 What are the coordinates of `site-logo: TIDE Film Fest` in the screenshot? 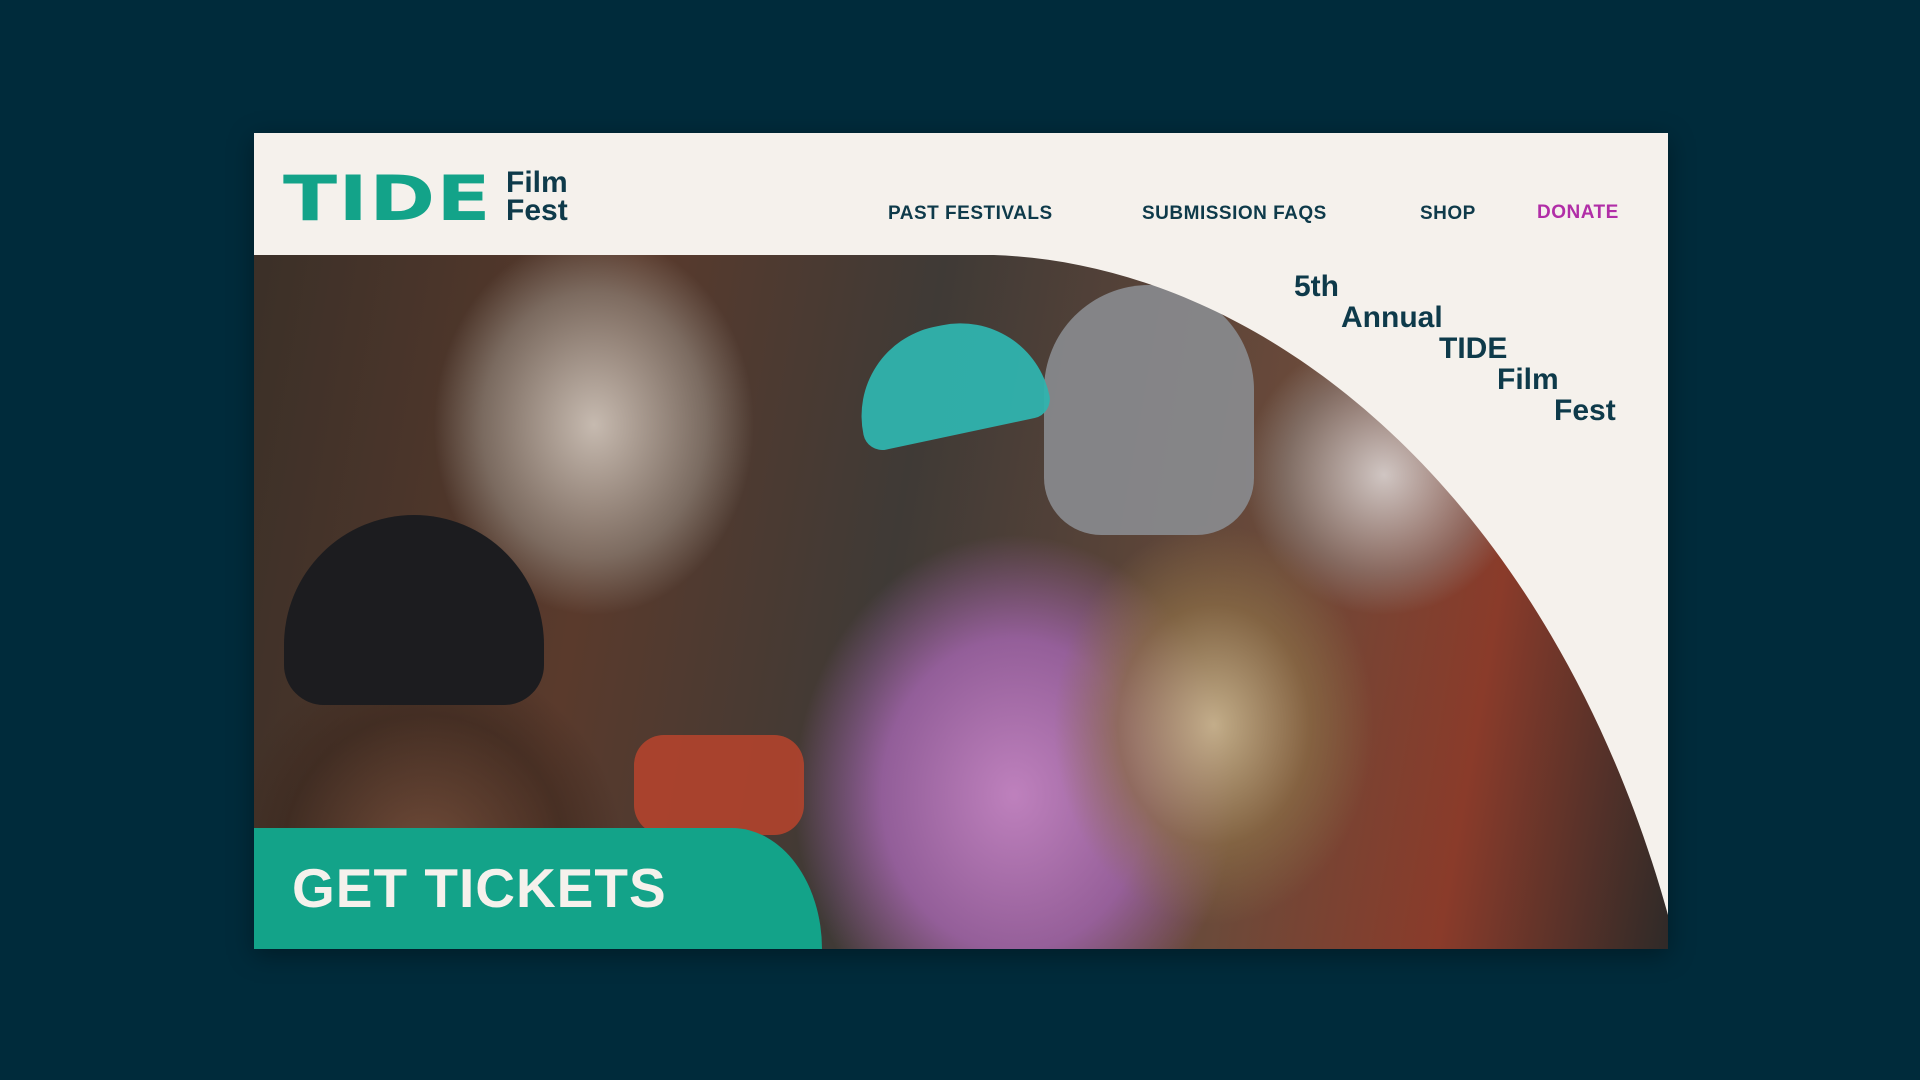 It's located at (425, 199).